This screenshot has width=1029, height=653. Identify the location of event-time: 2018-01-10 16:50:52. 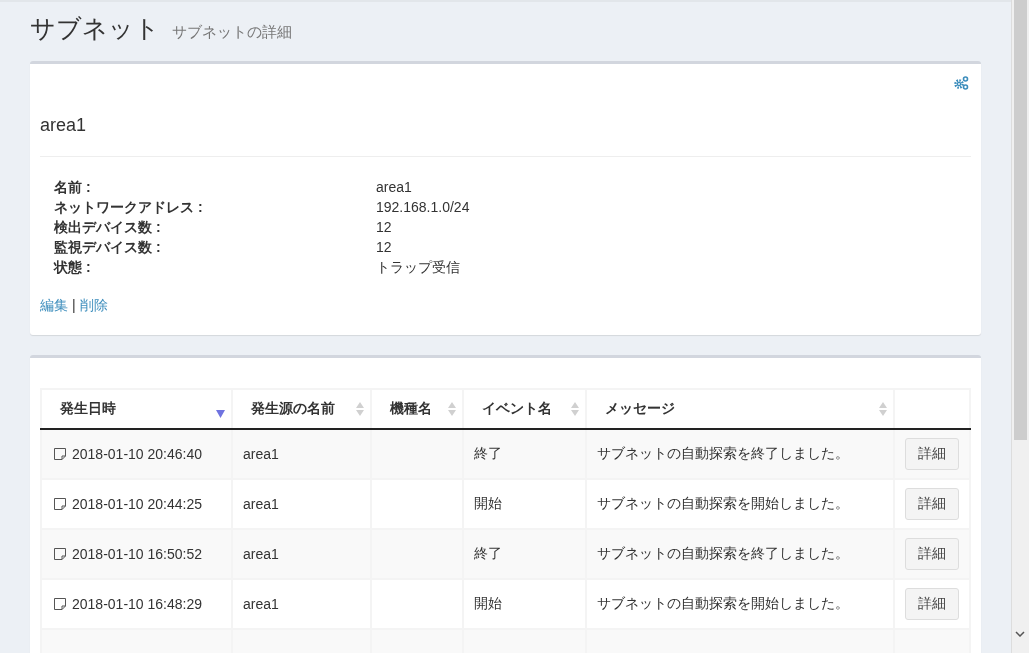
(137, 554).